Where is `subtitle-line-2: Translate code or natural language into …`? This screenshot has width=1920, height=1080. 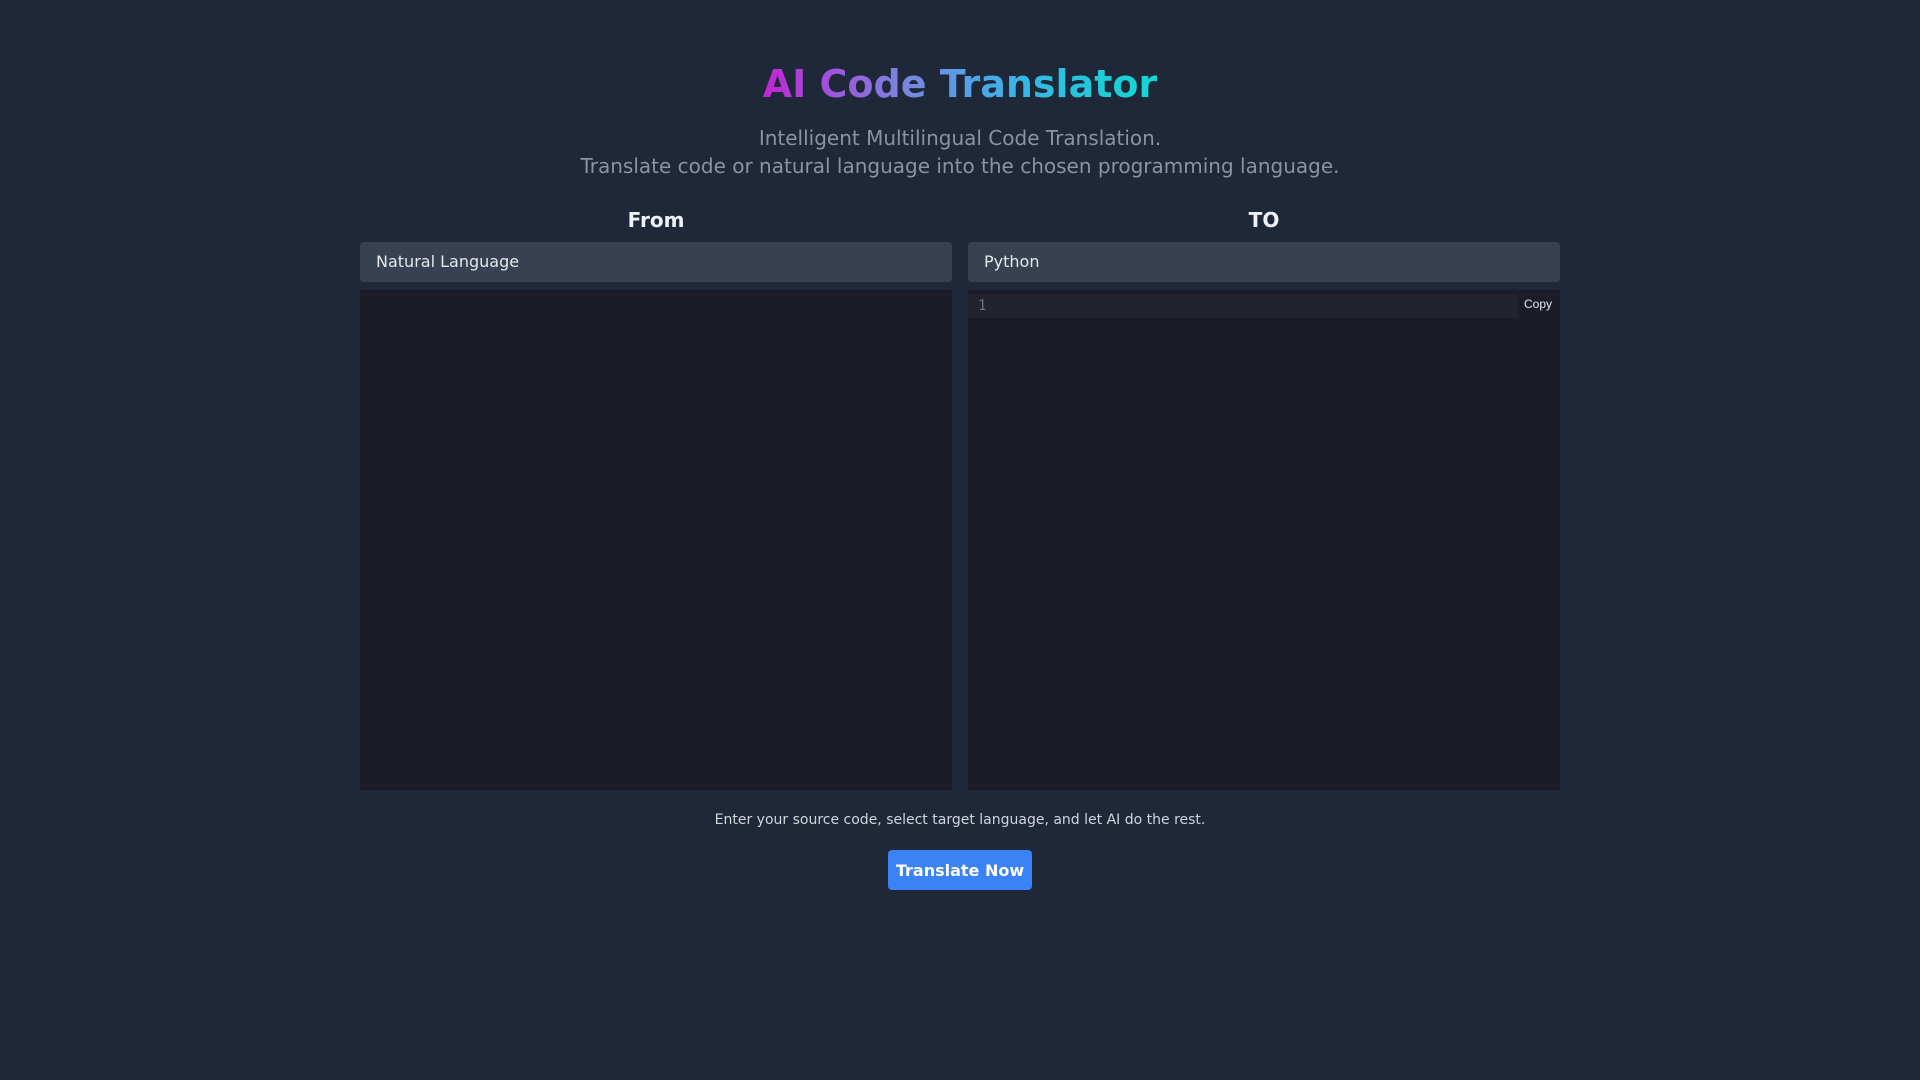 subtitle-line-2: Translate code or natural language into … is located at coordinates (960, 166).